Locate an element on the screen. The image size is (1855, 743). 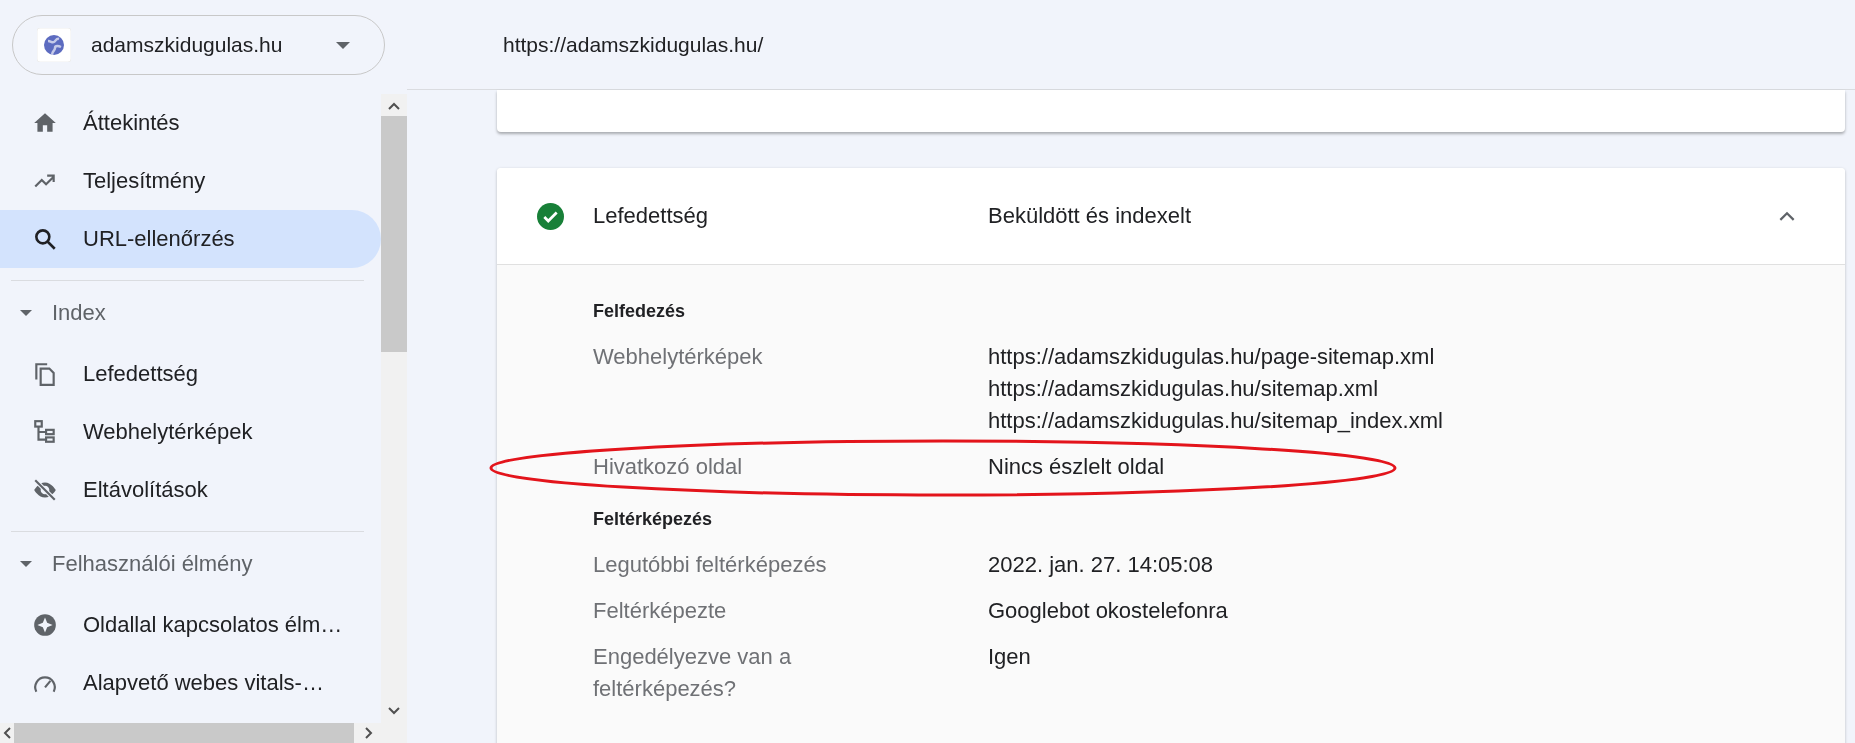
nav-item: Lefedettség is located at coordinates (190, 374).